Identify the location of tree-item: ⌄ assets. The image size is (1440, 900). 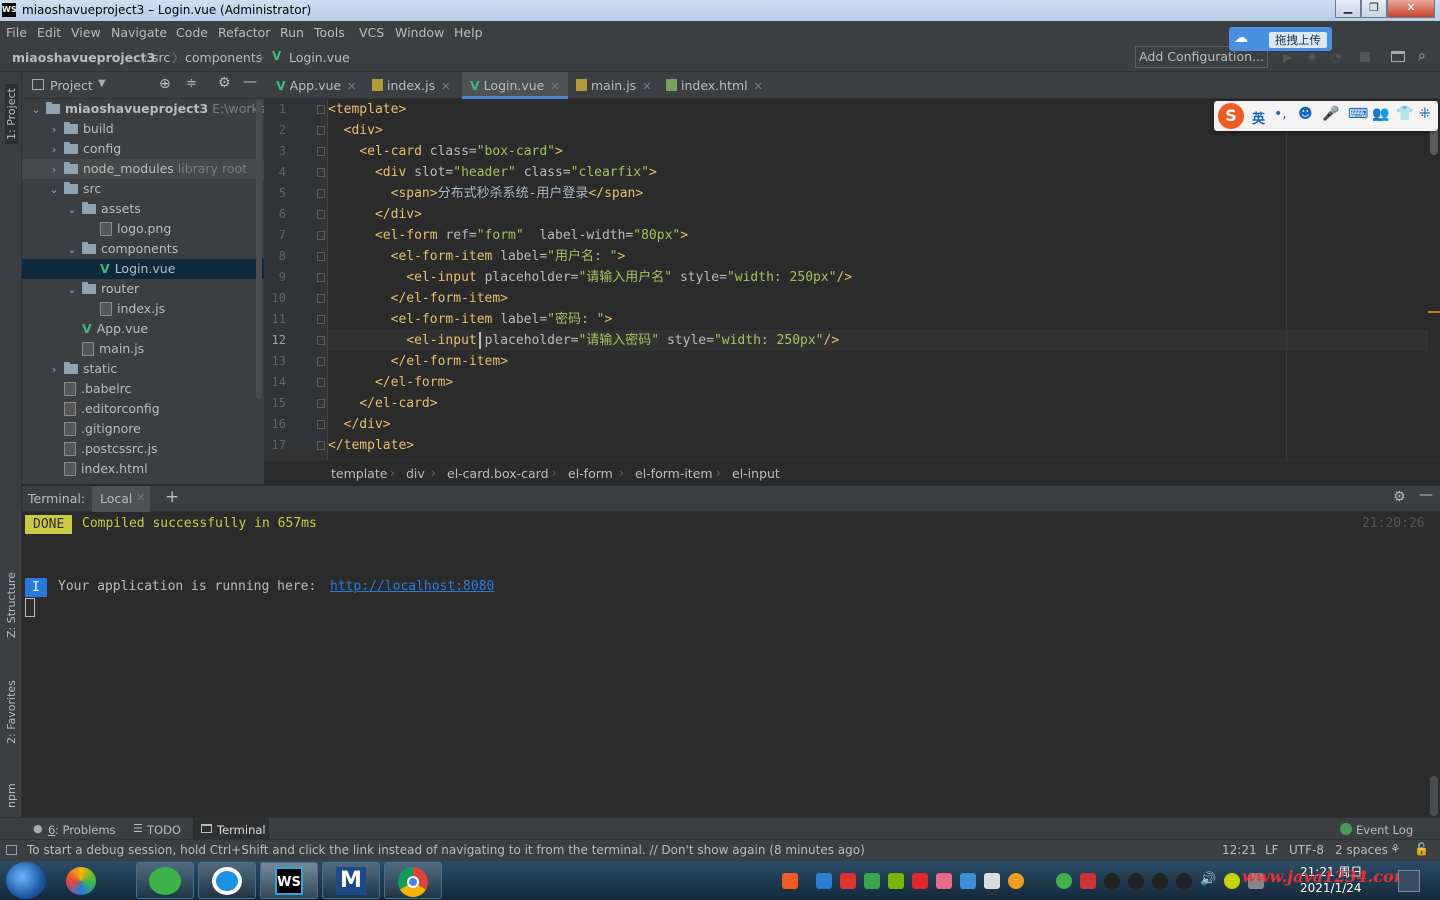
(143, 209).